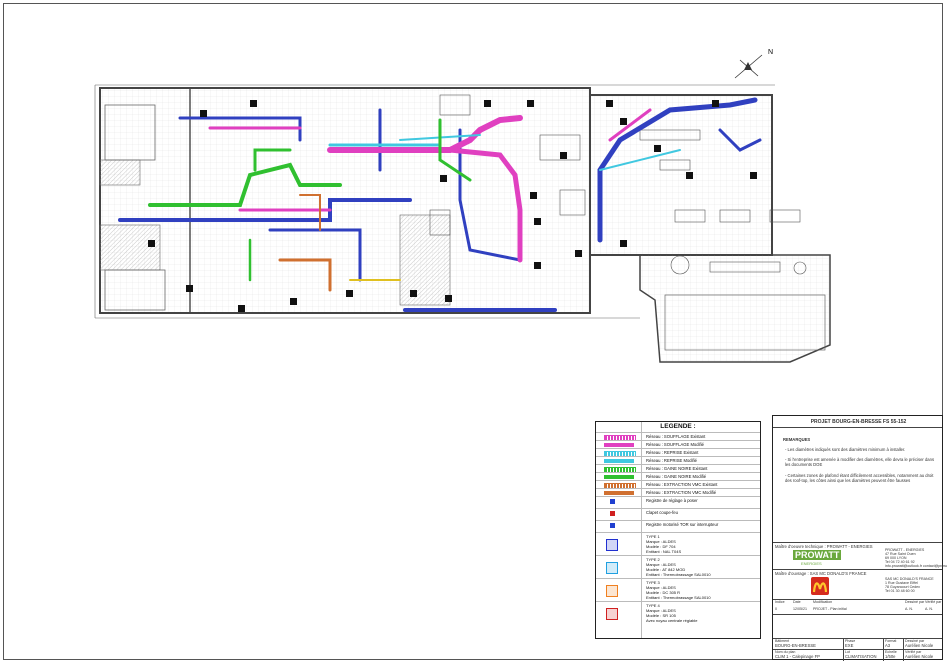 This screenshot has height=664, width=947. I want to click on legend-label: Réseau : SOUFFLAGE Existant, so click(676, 436).